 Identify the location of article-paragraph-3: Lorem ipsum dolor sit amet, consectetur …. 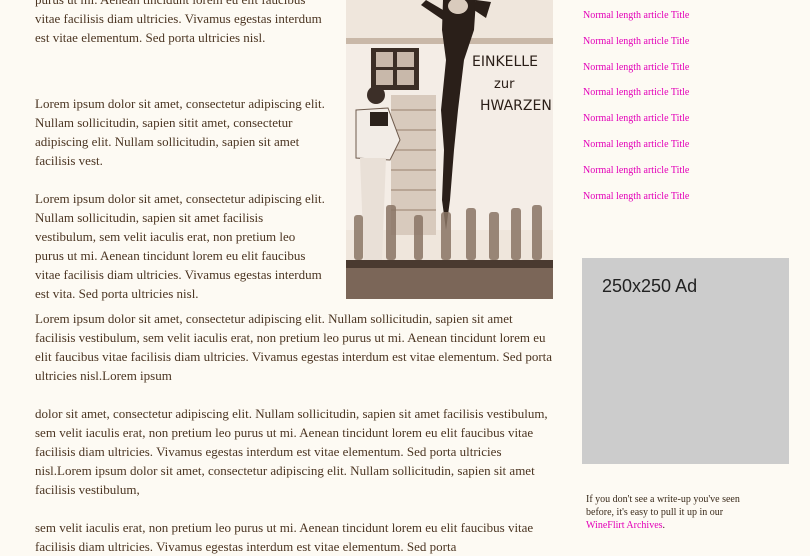
(180, 246).